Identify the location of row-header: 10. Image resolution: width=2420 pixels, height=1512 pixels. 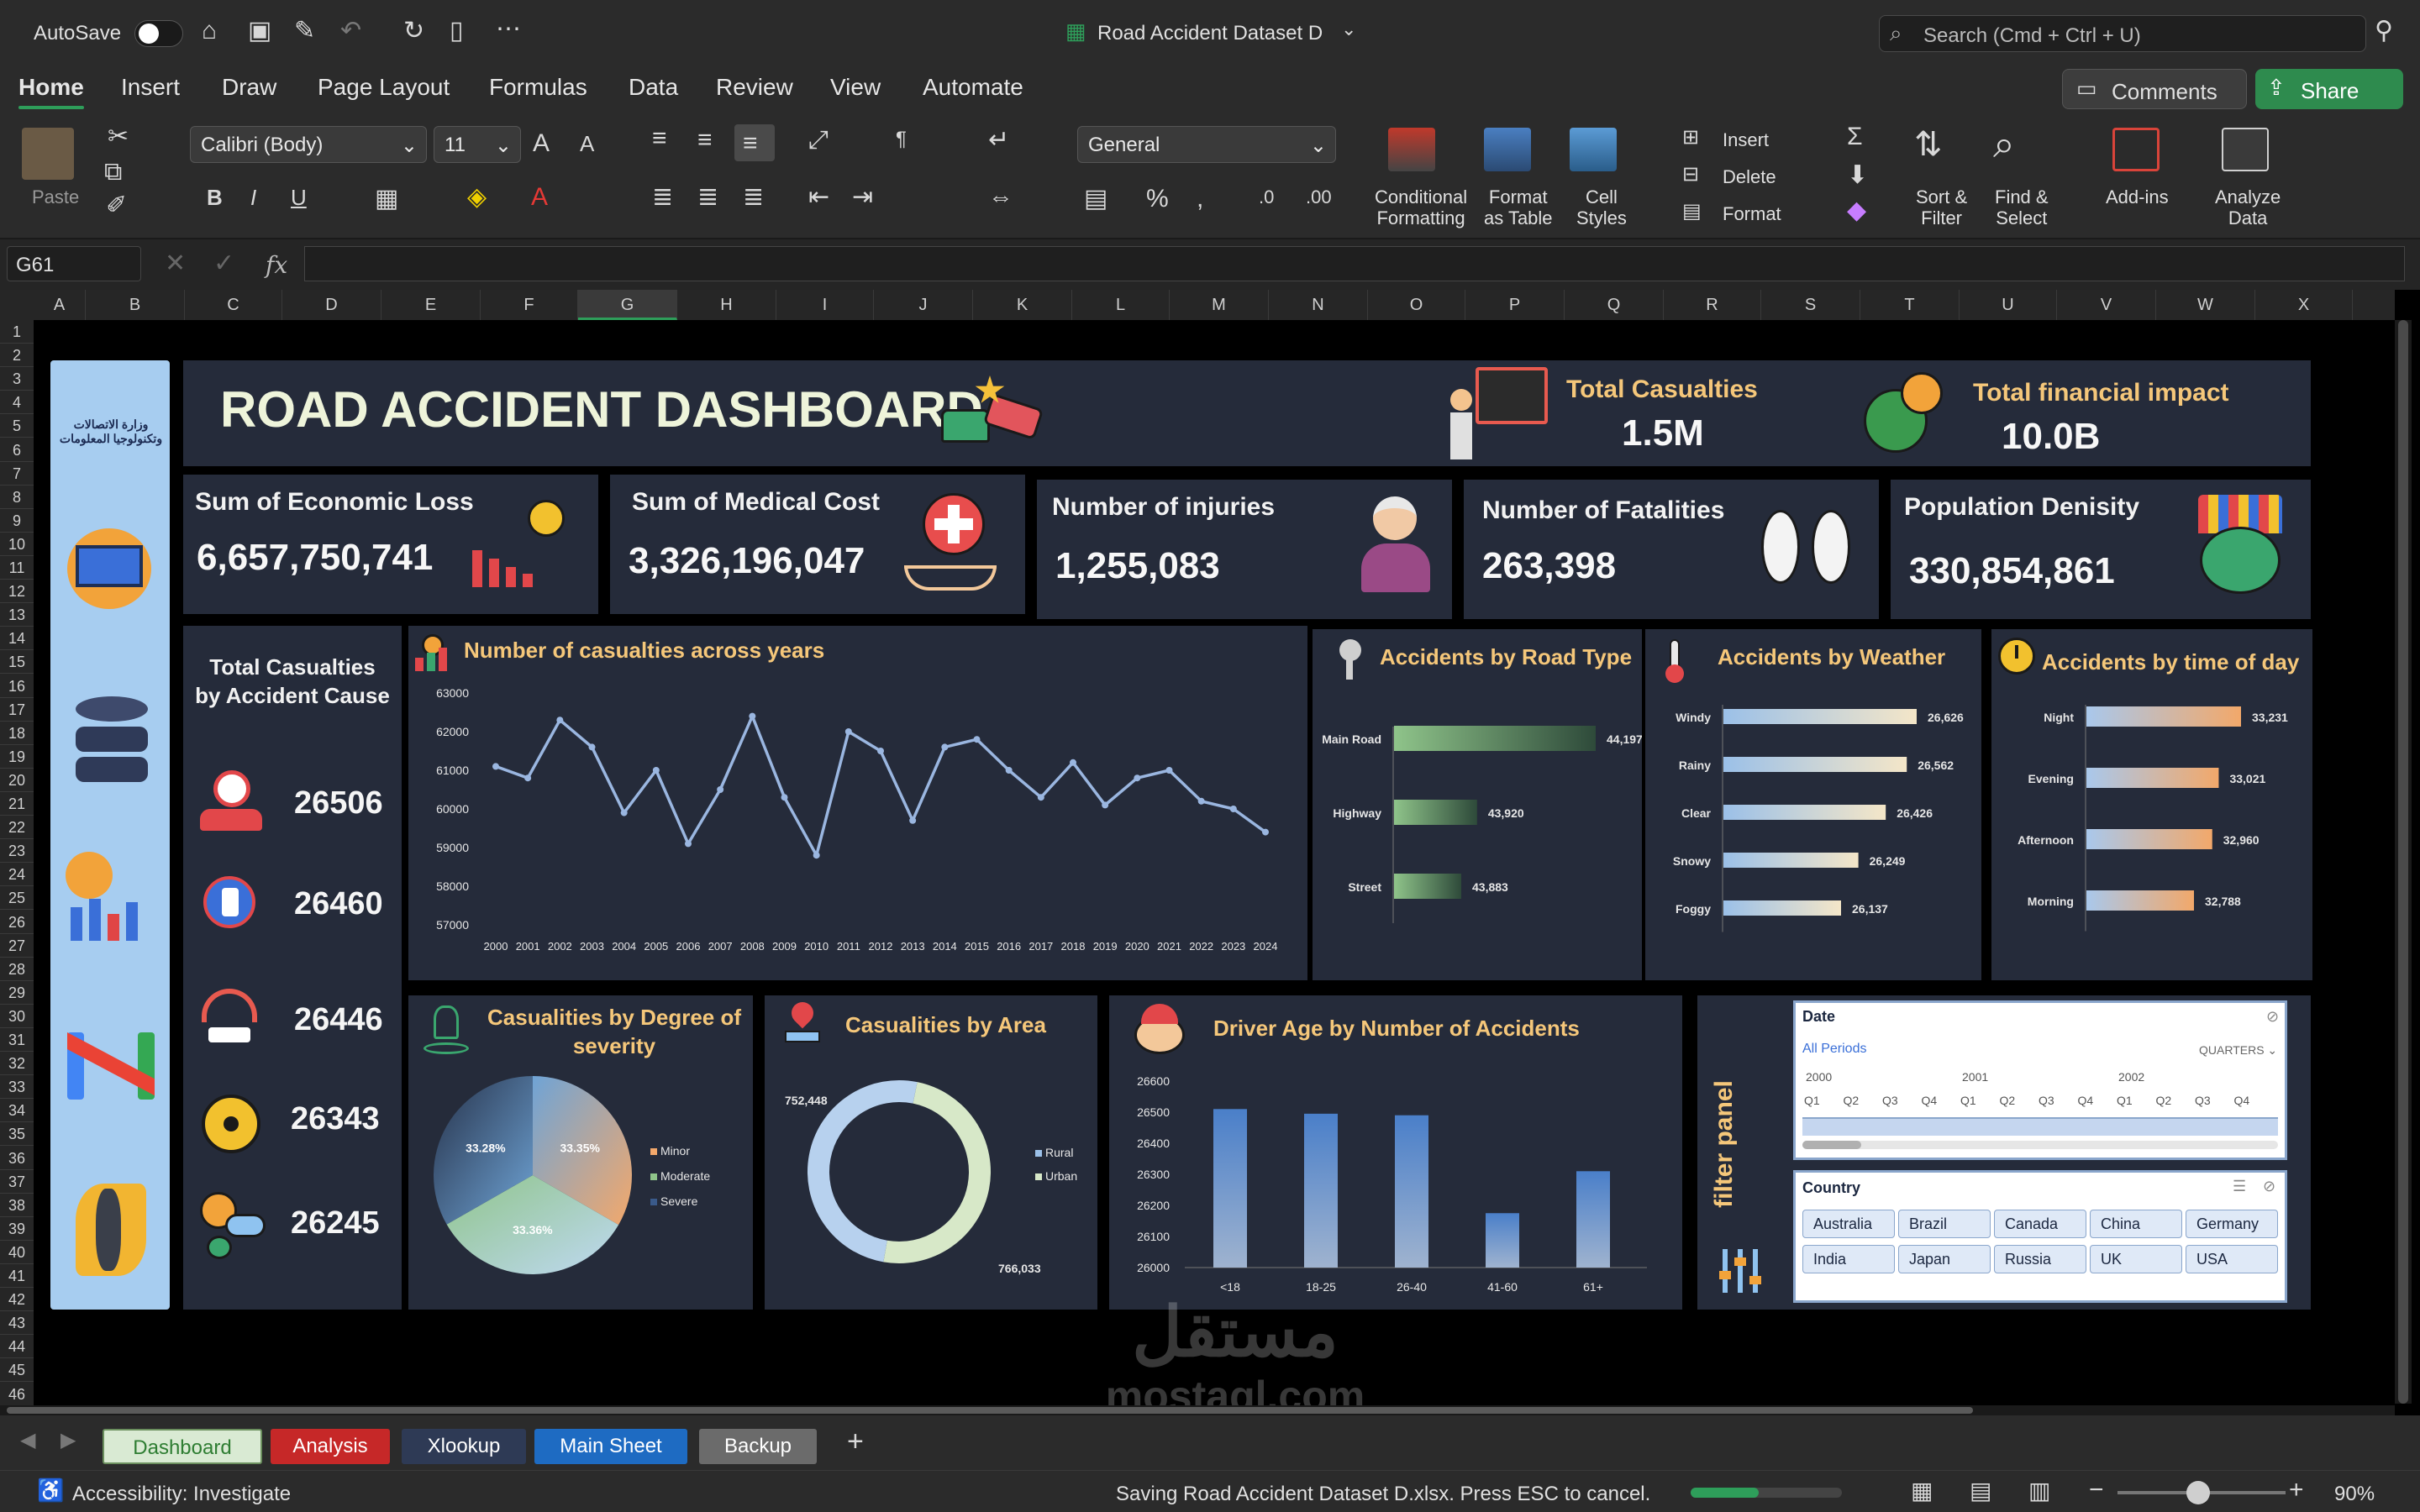
(17, 544).